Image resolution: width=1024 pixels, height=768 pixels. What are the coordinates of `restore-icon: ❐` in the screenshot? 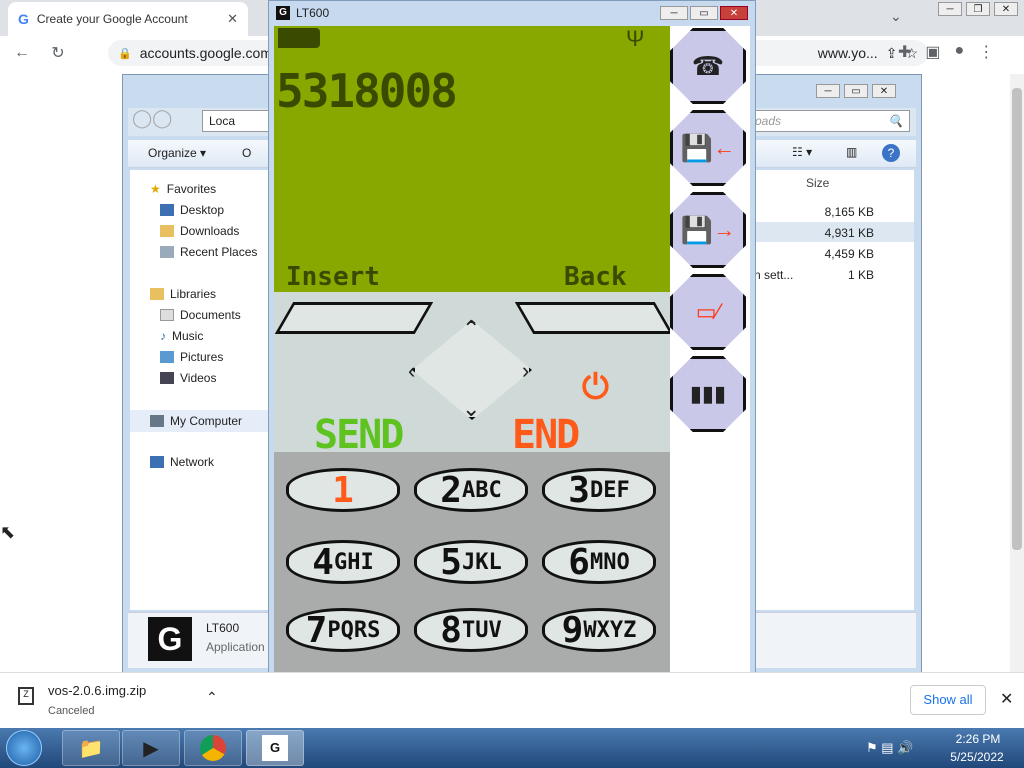 It's located at (978, 9).